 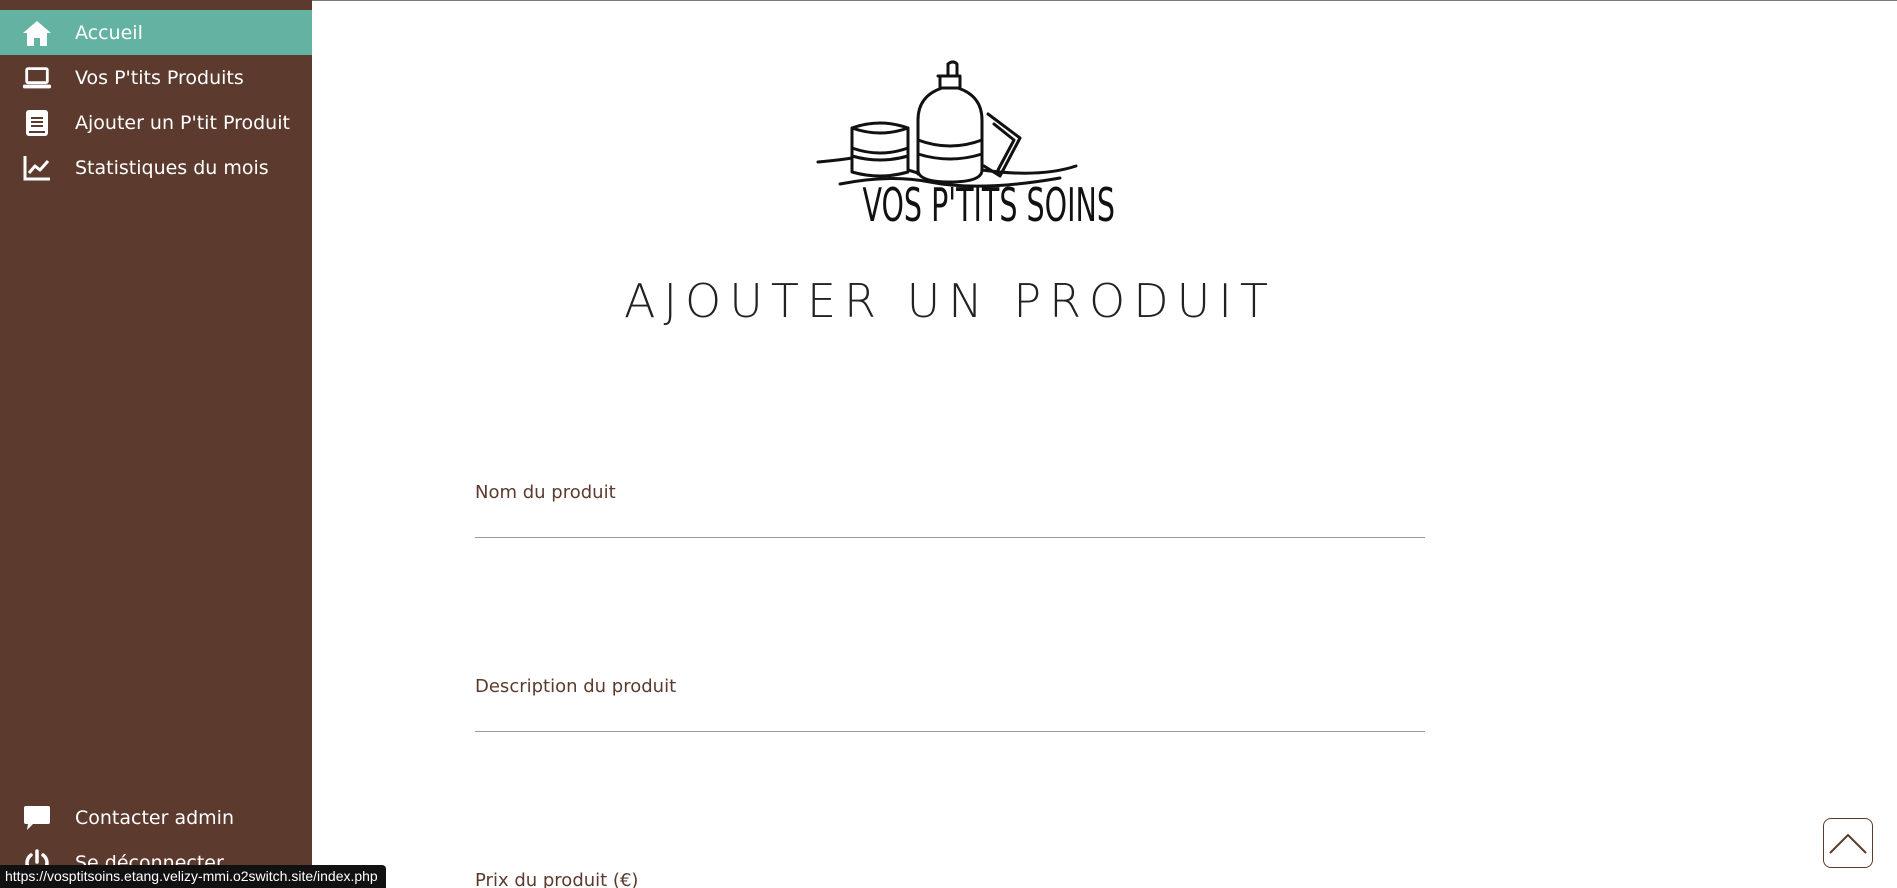 What do you see at coordinates (950, 301) in the screenshot?
I see `page-title: AJOUTER UN PRODUIT` at bounding box center [950, 301].